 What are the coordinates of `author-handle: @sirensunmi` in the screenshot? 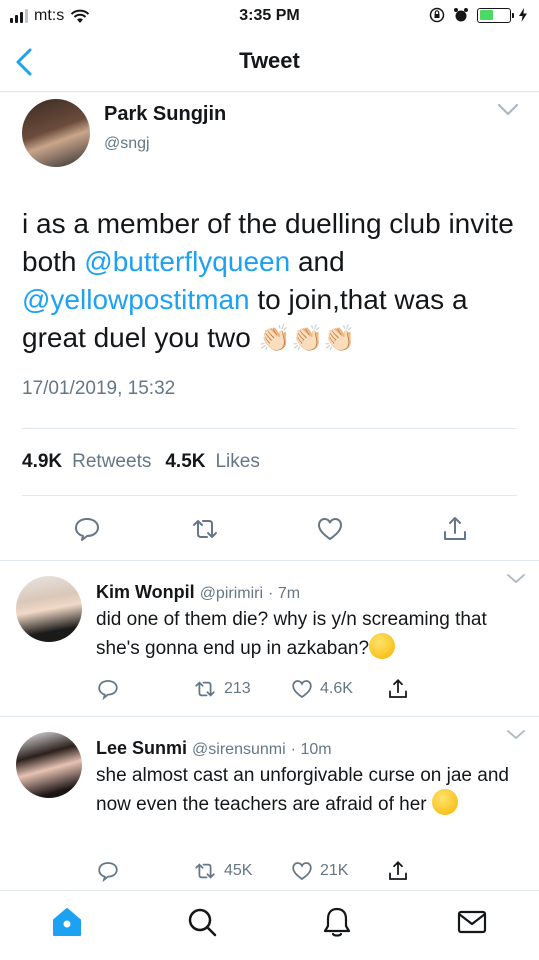 It's located at (239, 749).